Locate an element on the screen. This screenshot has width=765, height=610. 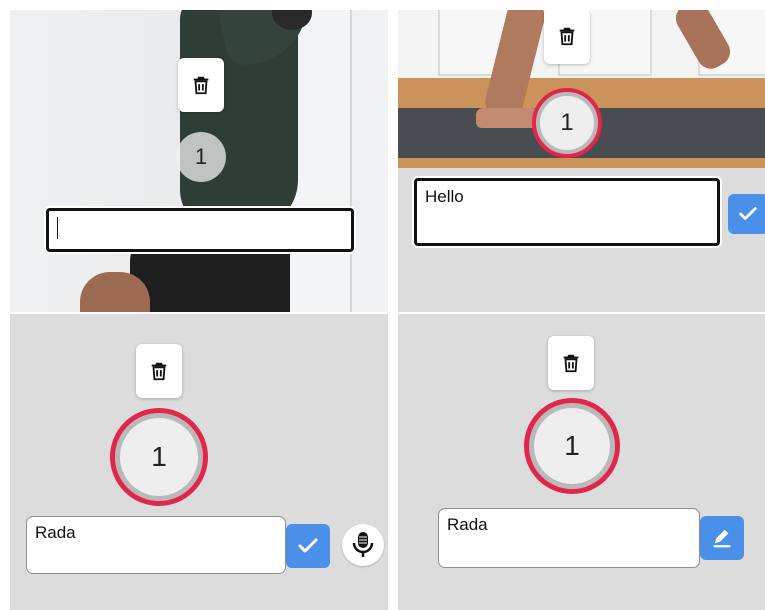
annotation-text-display: Rada is located at coordinates (569, 538).